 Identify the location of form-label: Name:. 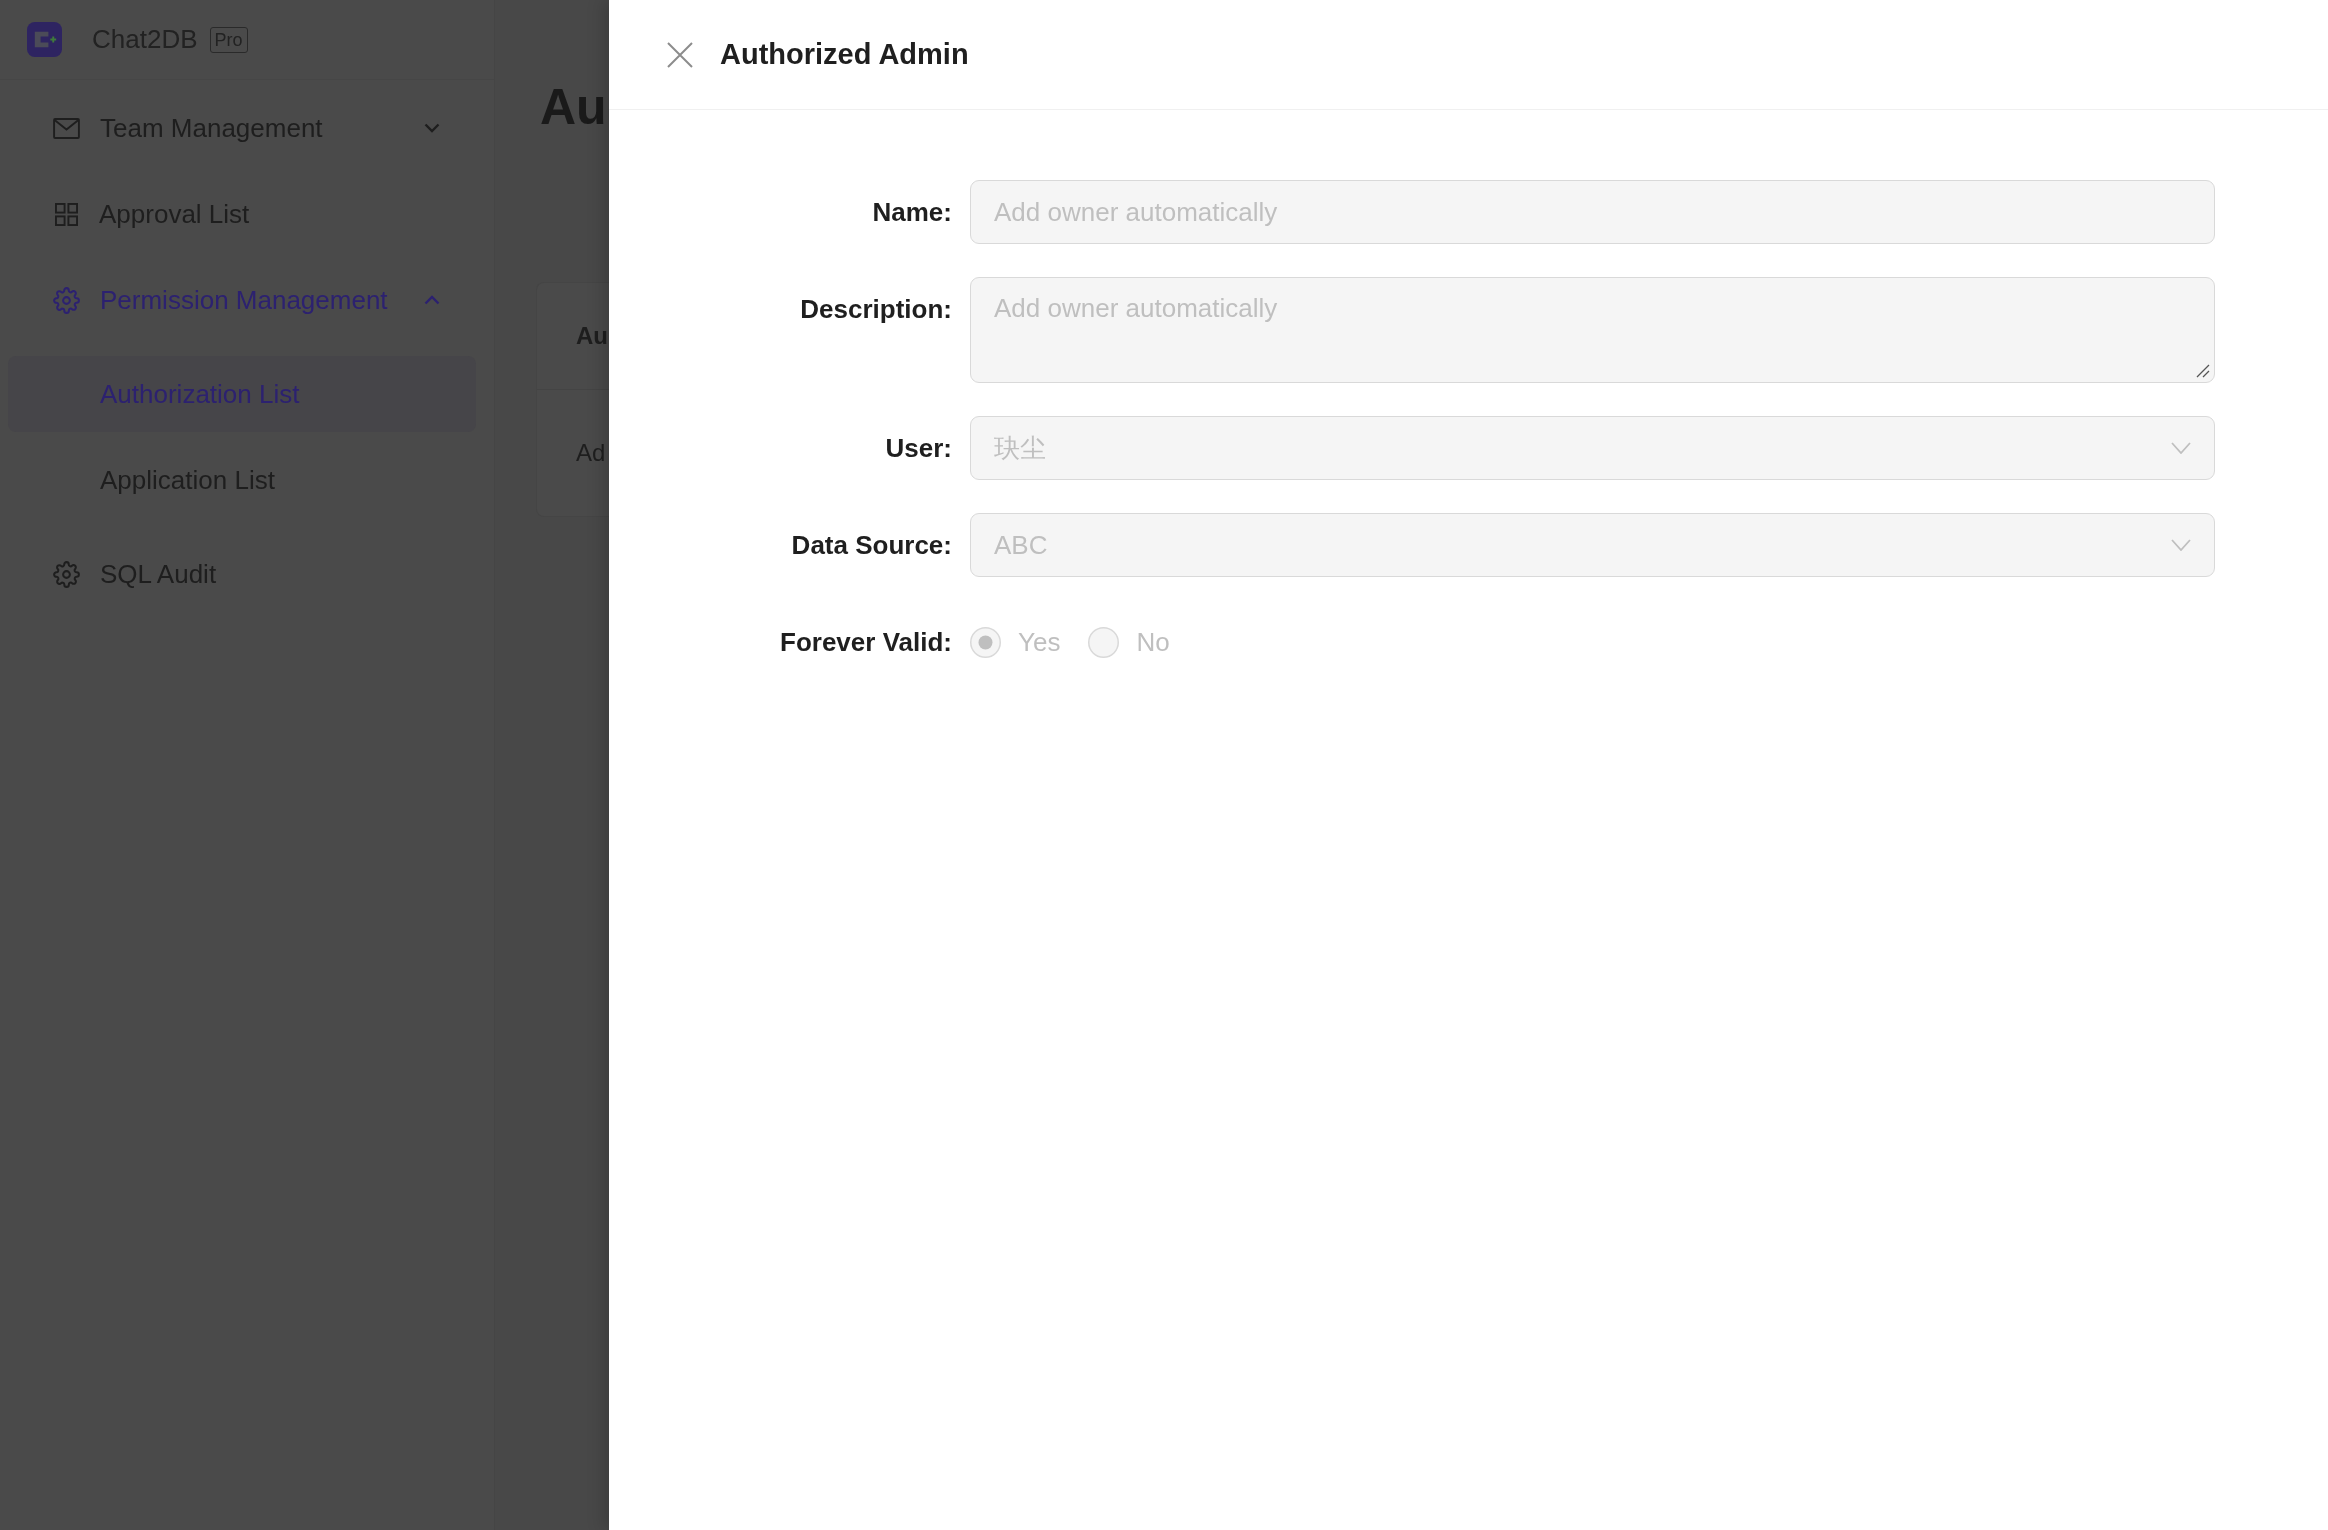
(911, 212).